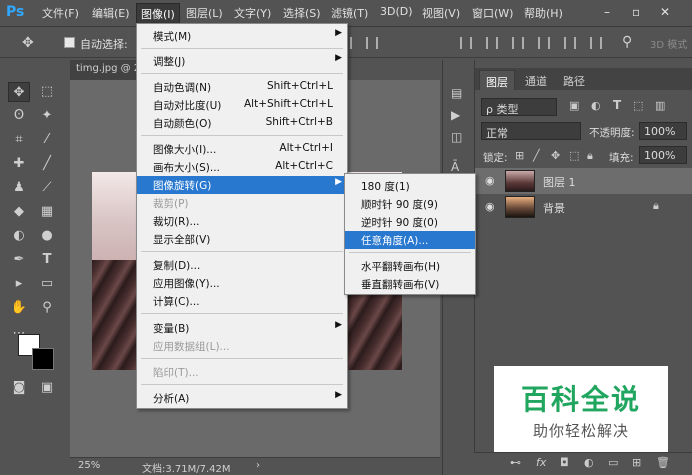  I want to click on properties-panel-icon: ◫, so click(458, 137).